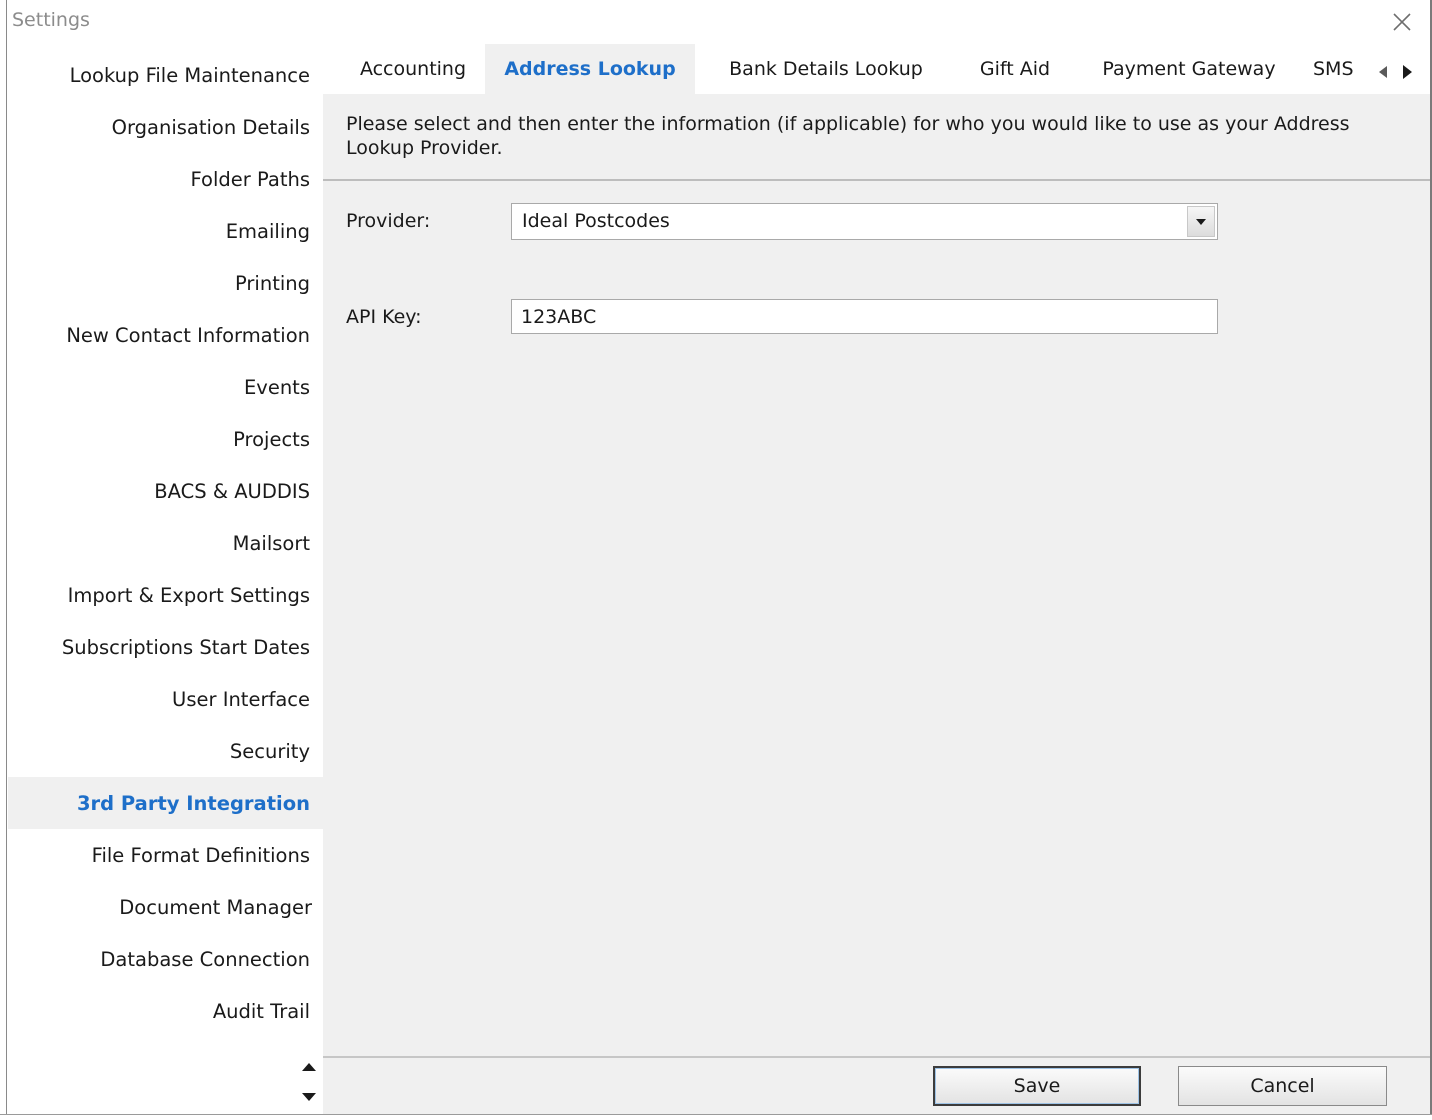 Image resolution: width=1432 pixels, height=1120 pixels. I want to click on sidebar-item-document-manager: Document Manager, so click(165, 907).